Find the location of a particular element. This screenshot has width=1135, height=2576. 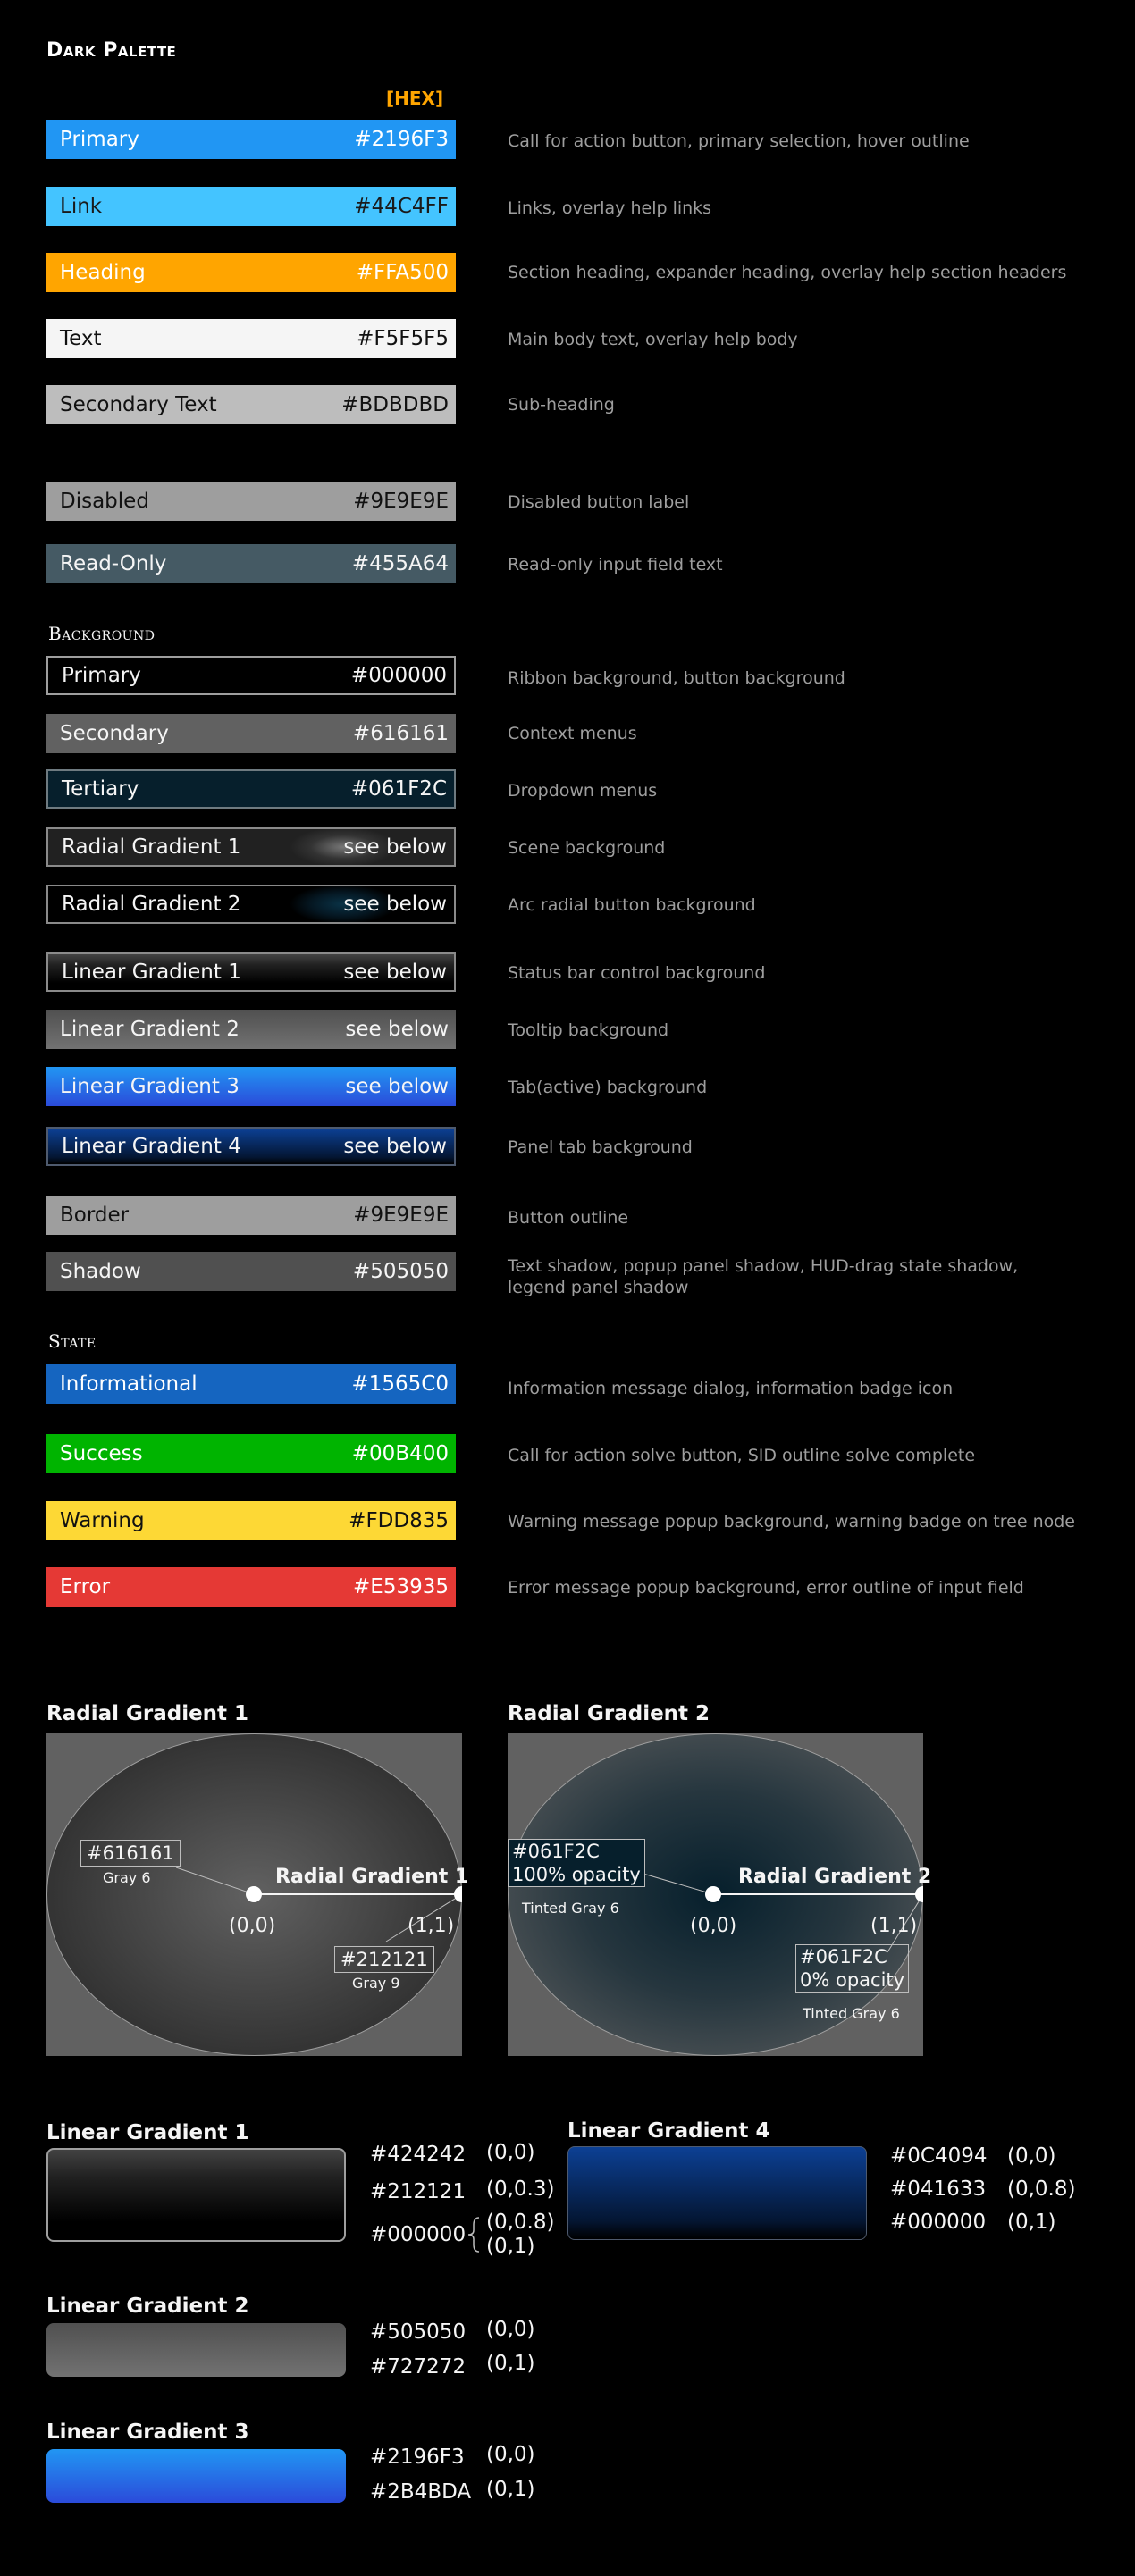

linear-gradient-2-stop-1-pos: (0,0) is located at coordinates (510, 2329).